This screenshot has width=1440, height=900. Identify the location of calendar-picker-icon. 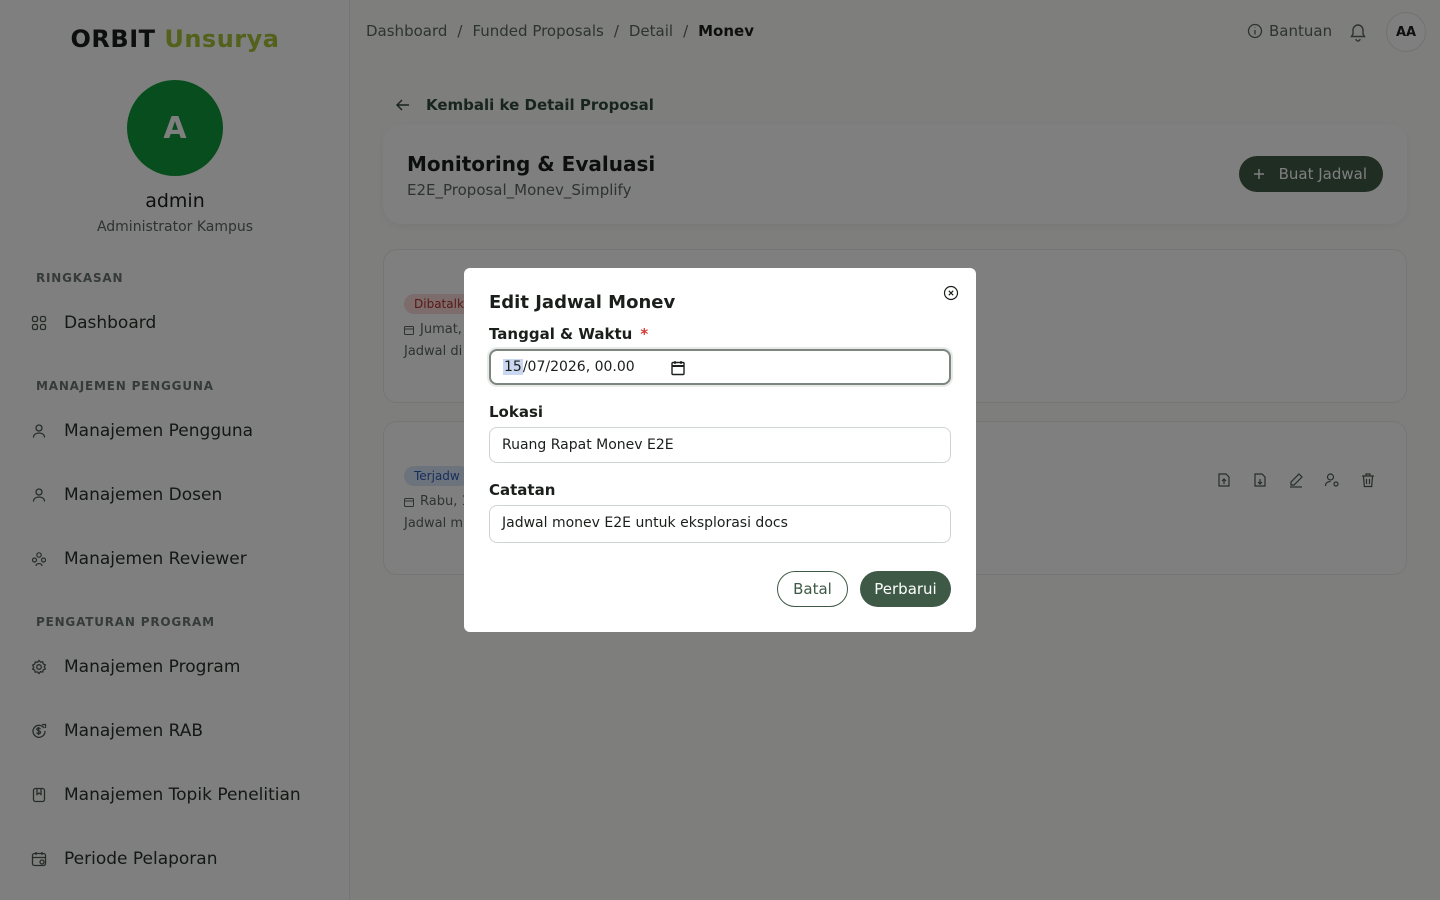
(678, 368).